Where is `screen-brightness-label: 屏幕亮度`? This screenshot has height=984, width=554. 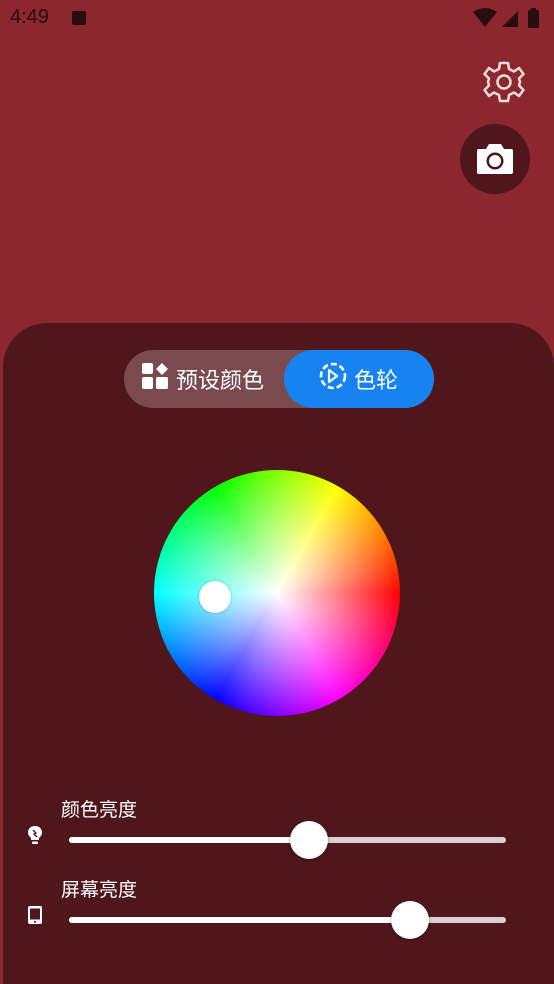
screen-brightness-label: 屏幕亮度 is located at coordinates (99, 890).